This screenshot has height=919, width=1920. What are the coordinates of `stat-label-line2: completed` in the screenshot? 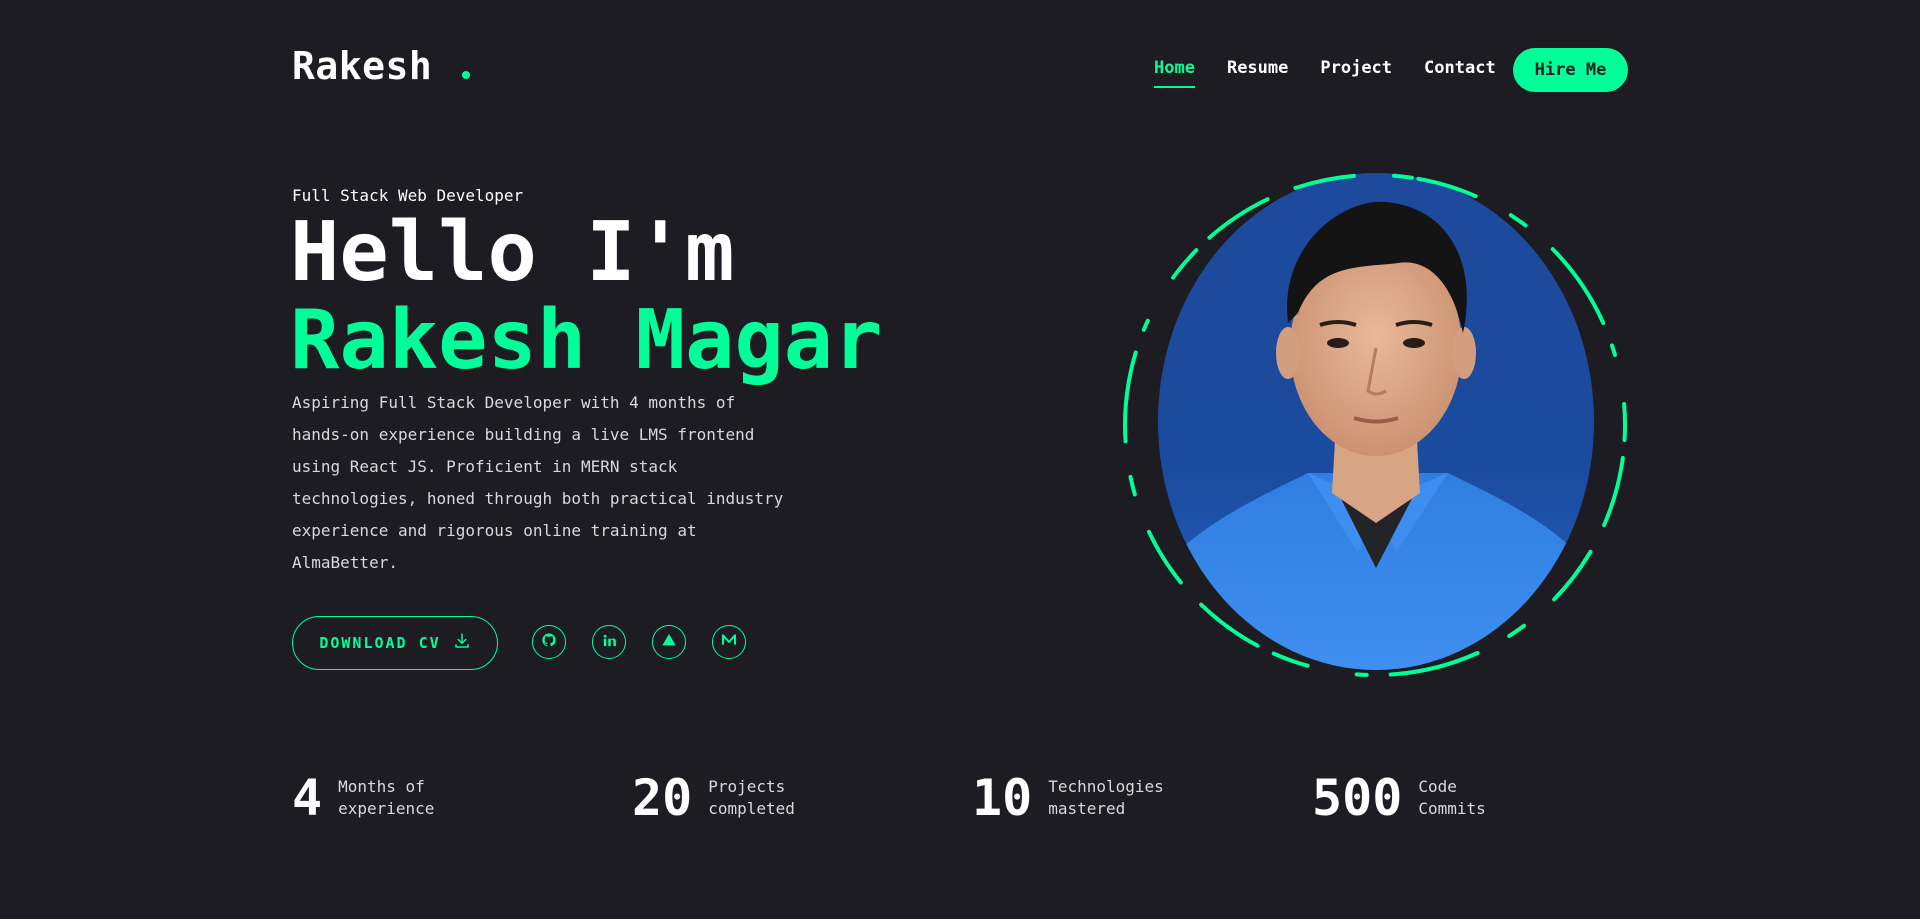 It's located at (751, 808).